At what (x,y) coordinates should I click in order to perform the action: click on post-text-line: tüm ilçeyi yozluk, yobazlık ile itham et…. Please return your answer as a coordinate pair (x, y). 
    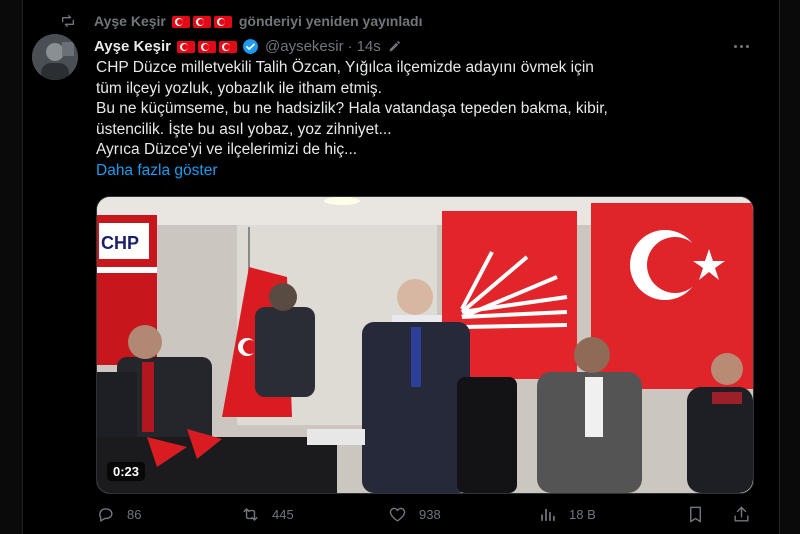
    Looking at the image, I should click on (239, 88).